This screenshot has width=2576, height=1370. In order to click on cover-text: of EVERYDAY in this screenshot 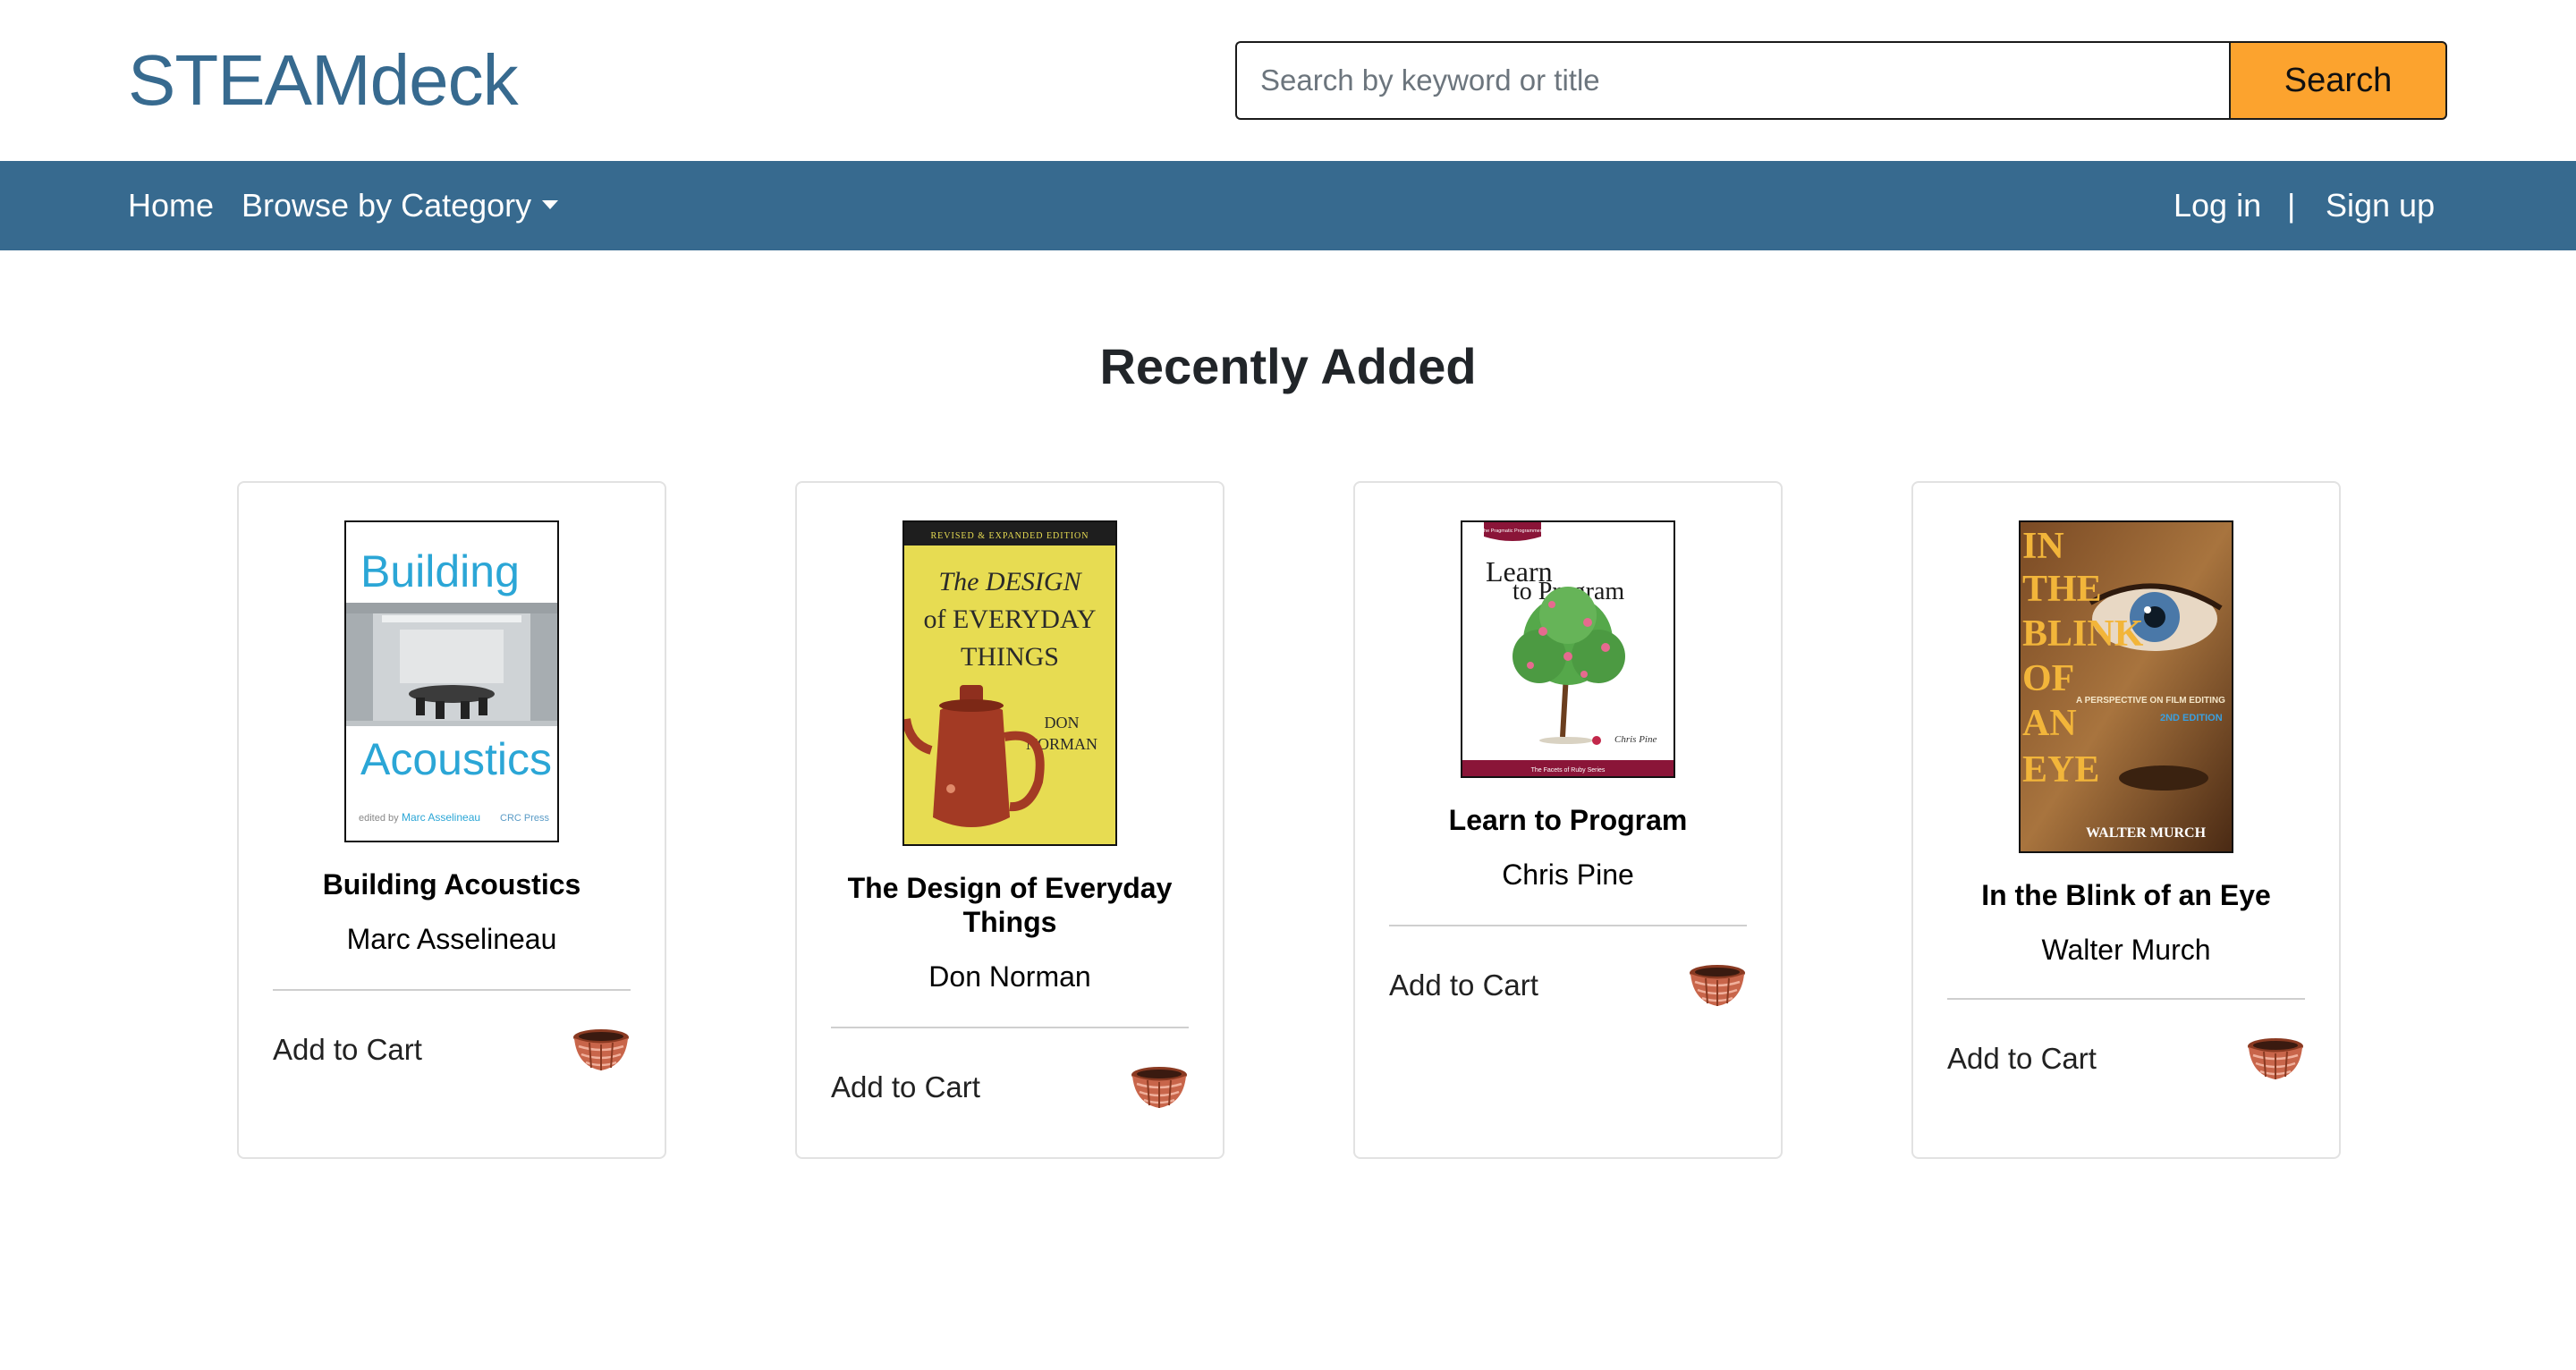, I will do `click(1009, 619)`.